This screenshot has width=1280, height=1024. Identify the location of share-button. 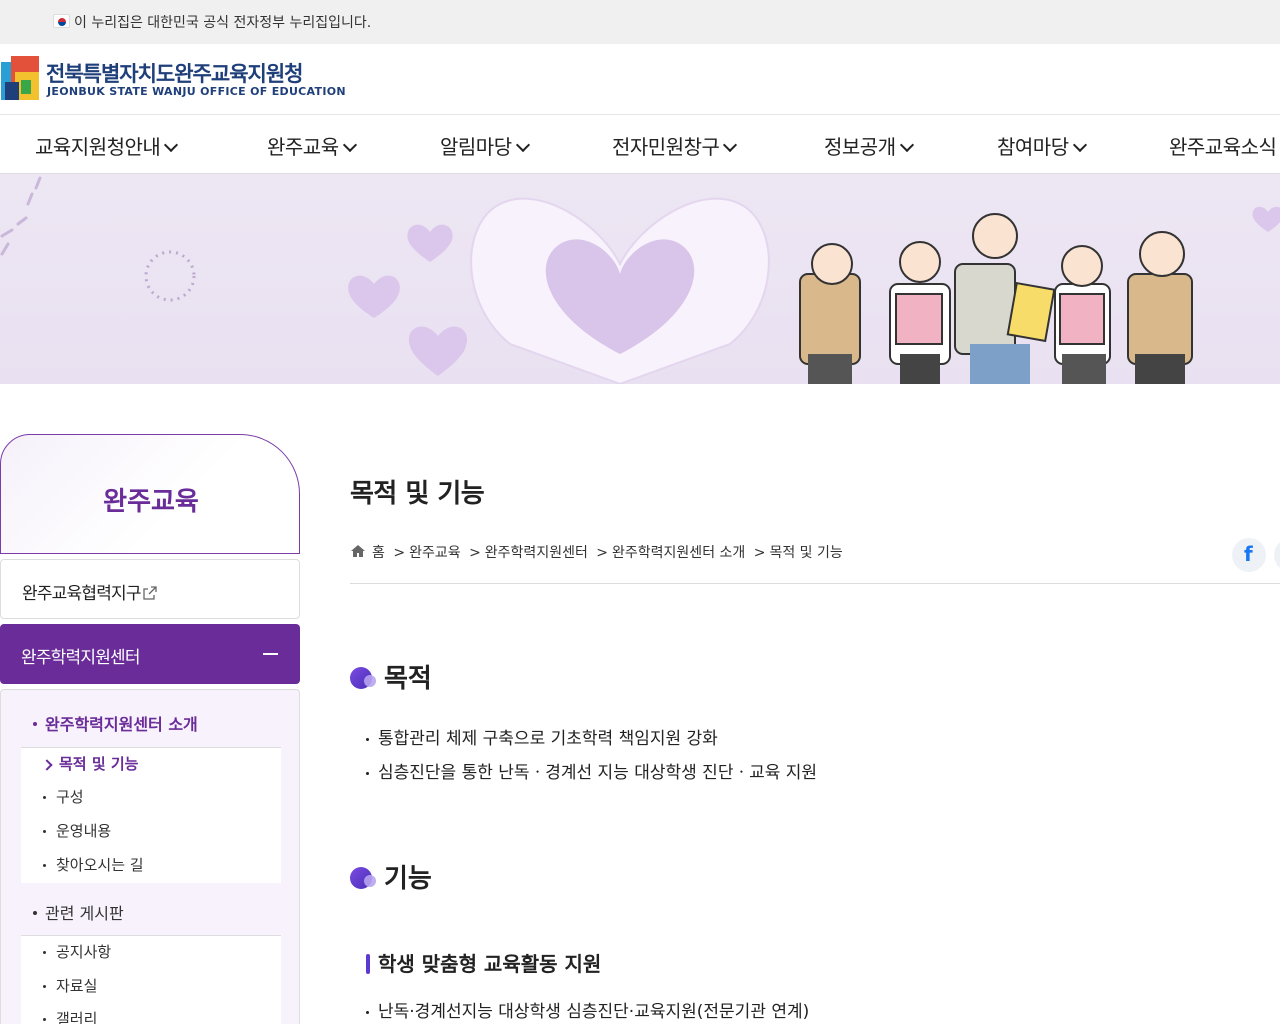
(1277, 555).